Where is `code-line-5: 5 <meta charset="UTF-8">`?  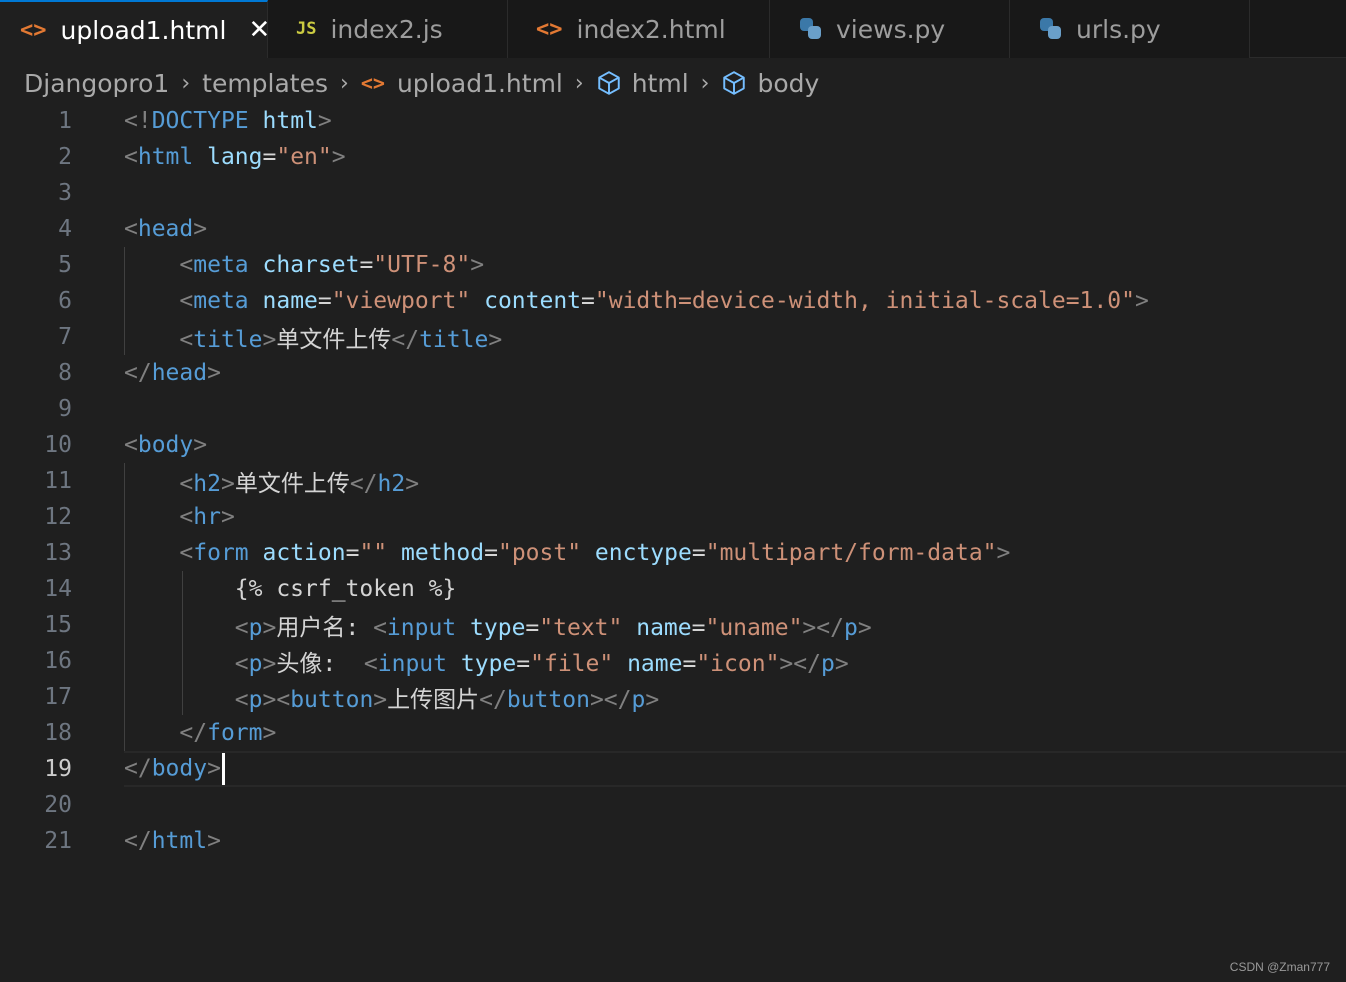
code-line-5: 5 <meta charset="UTF-8"> is located at coordinates (673, 265).